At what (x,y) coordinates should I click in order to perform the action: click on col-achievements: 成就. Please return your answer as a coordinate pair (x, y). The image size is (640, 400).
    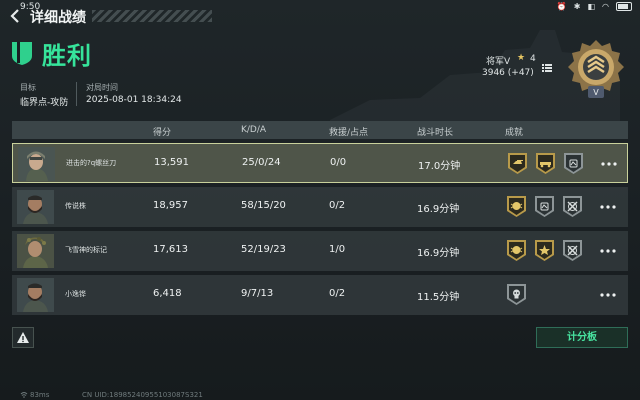
    Looking at the image, I should click on (514, 133).